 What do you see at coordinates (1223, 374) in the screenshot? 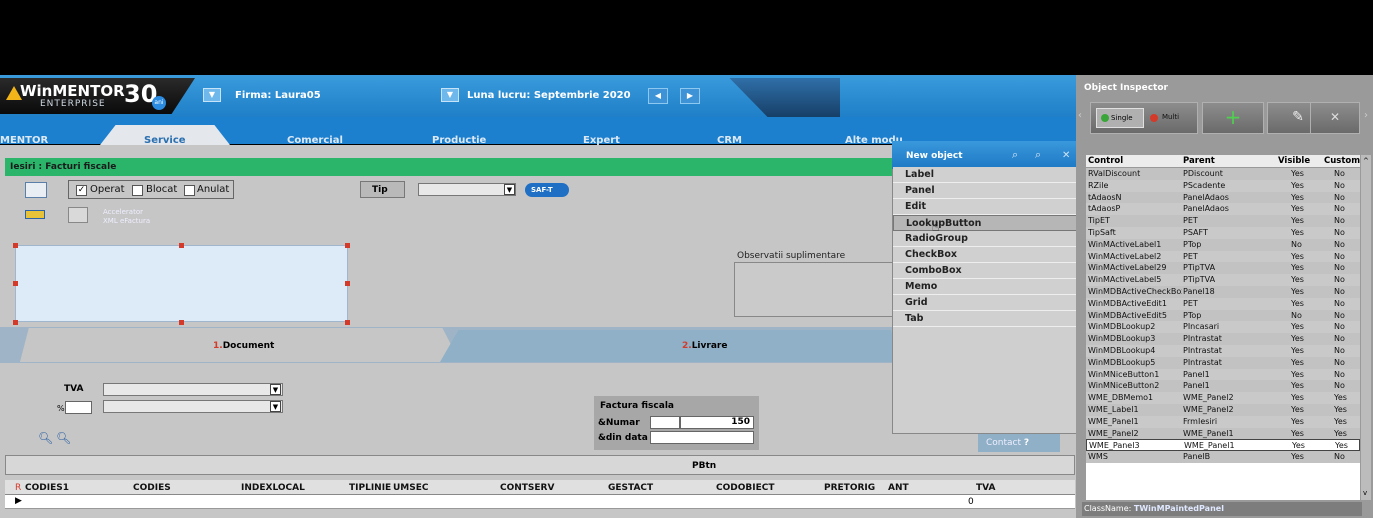
I see `inspector-row: WinMNiceButton1 Panel1 Yes No` at bounding box center [1223, 374].